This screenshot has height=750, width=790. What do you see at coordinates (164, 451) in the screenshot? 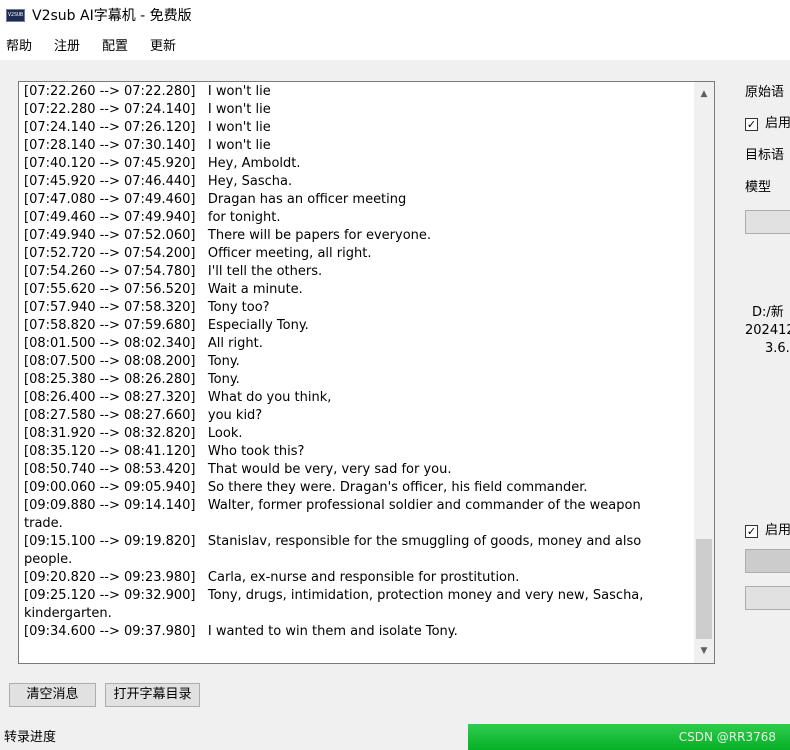
I see `log-line: [08:35.120 --> 08:41.120] Who took this?` at bounding box center [164, 451].